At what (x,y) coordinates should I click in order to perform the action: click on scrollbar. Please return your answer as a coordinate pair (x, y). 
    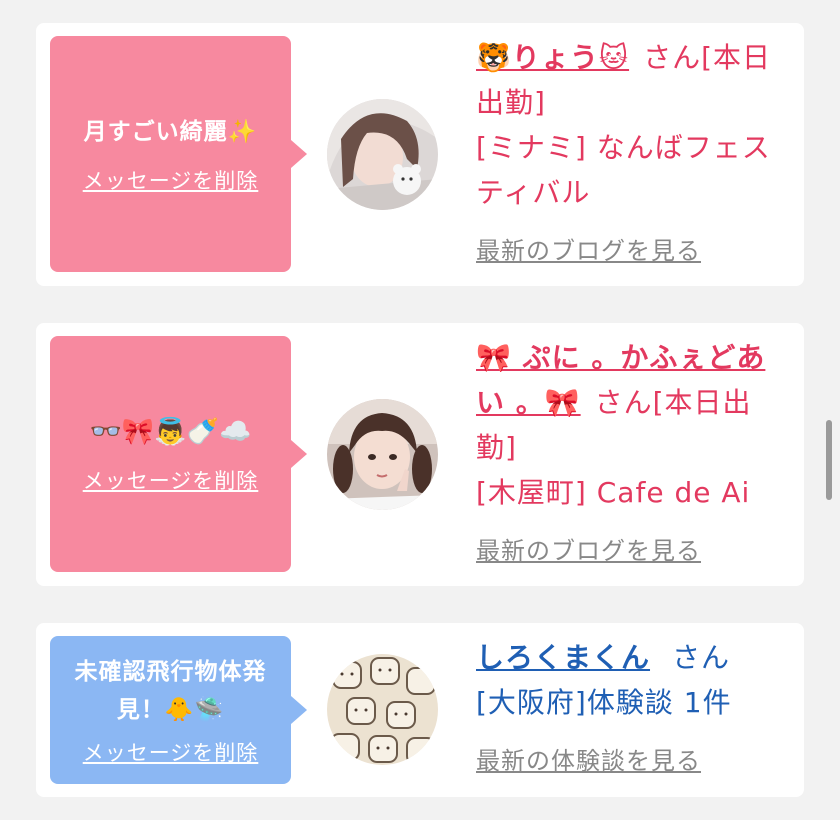
    Looking at the image, I should click on (829, 460).